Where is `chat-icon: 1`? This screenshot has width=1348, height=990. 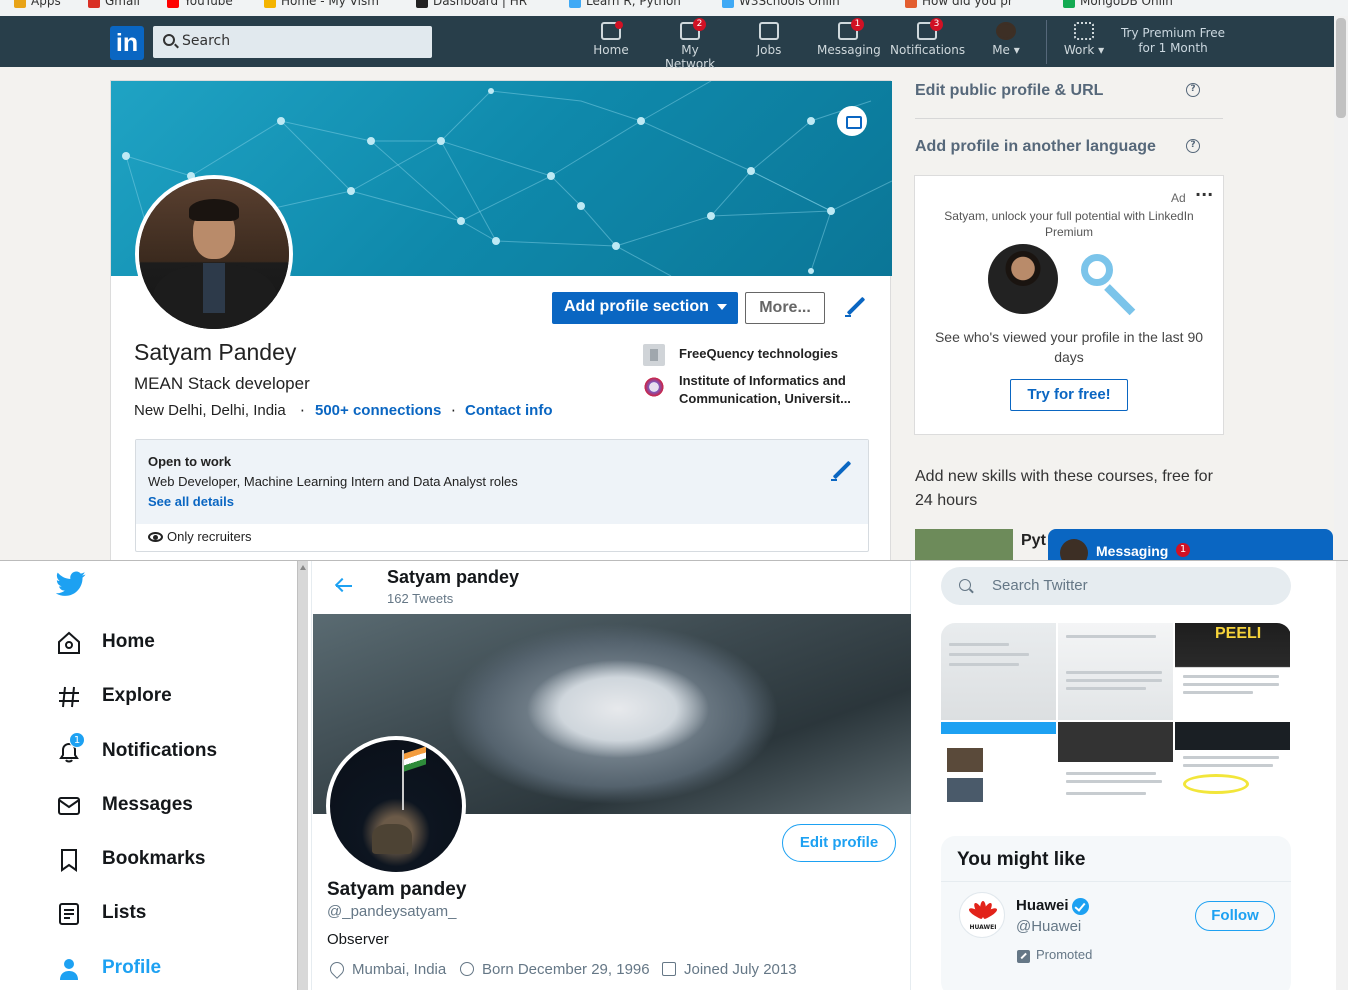 chat-icon: 1 is located at coordinates (851, 29).